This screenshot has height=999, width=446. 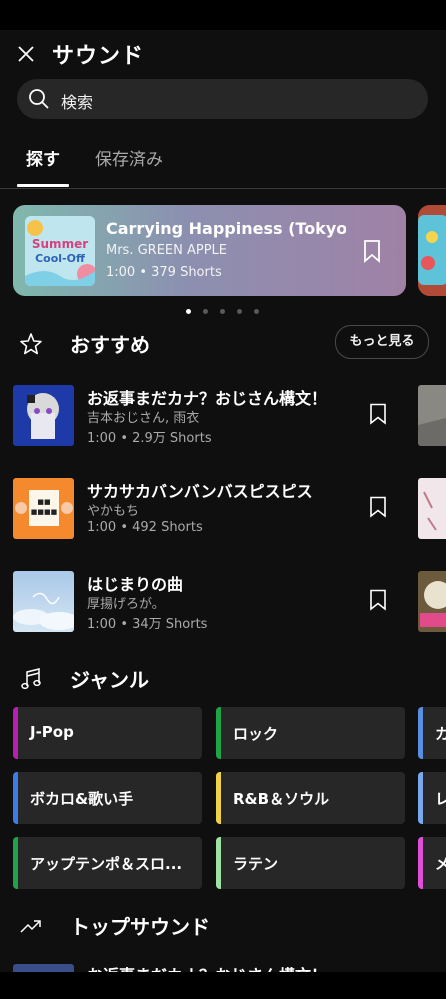 What do you see at coordinates (432, 733) in the screenshot?
I see `genre-chip: カ` at bounding box center [432, 733].